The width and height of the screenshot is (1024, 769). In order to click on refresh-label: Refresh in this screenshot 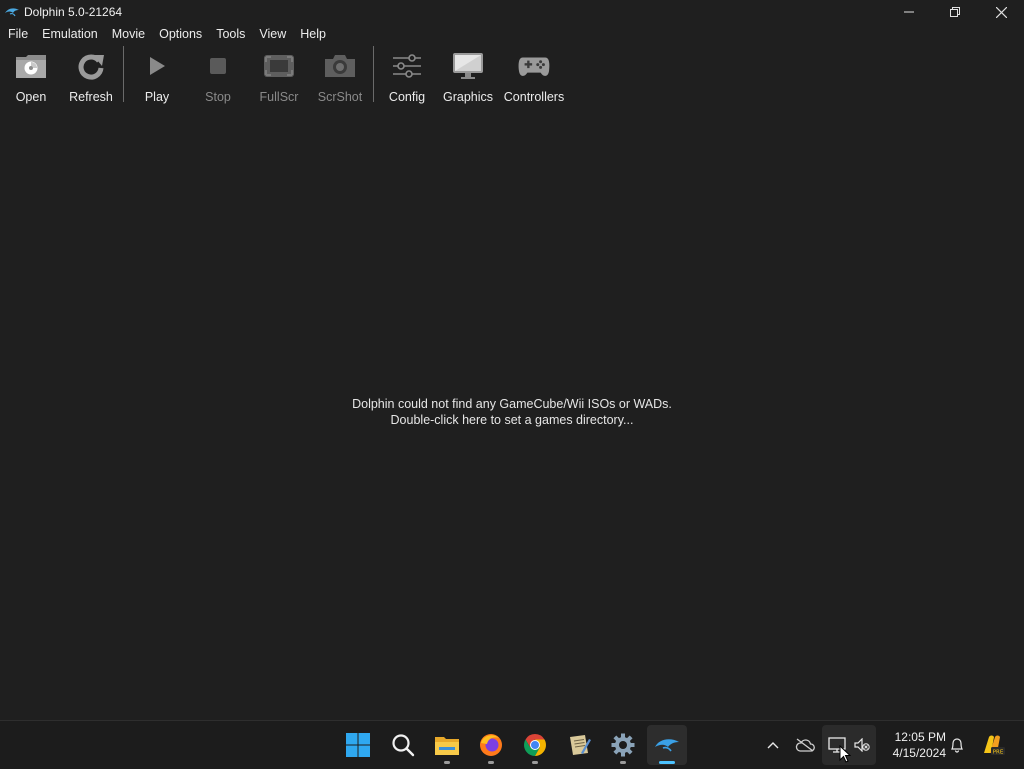, I will do `click(91, 97)`.